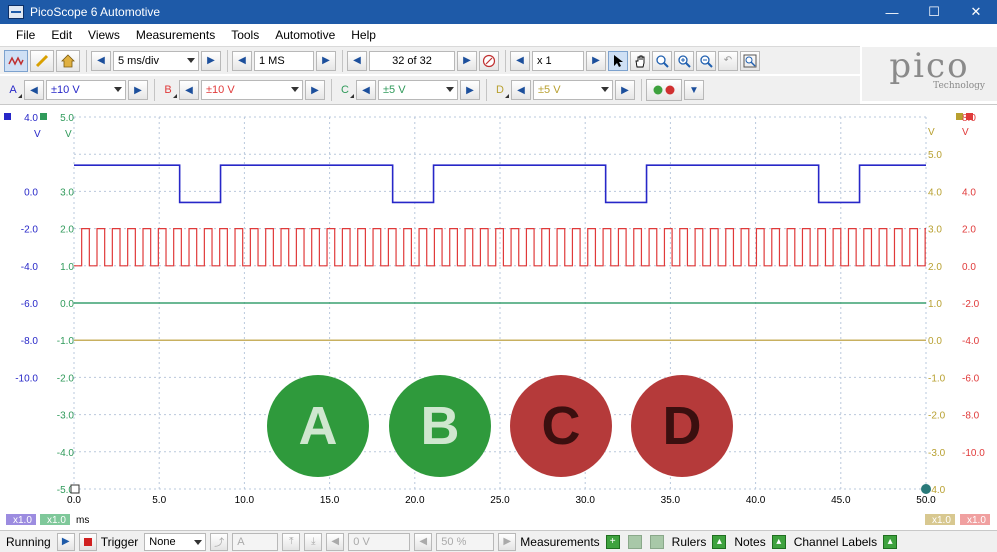  I want to click on menu-tools: Tools, so click(245, 35).